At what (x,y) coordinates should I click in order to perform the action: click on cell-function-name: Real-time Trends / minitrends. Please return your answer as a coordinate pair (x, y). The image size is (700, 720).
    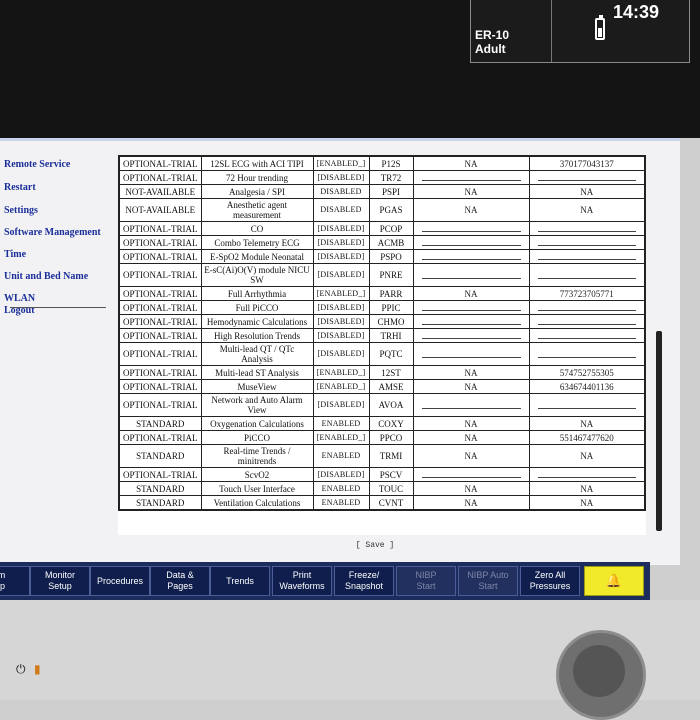
    Looking at the image, I should click on (257, 456).